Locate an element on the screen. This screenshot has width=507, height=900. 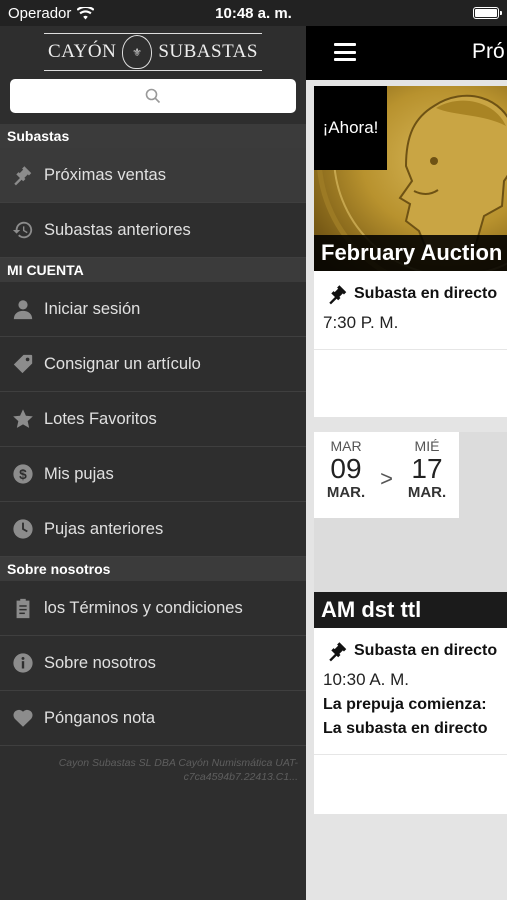
menu-item-subastas-anteriores: Subastas anteriores is located at coordinates (153, 230).